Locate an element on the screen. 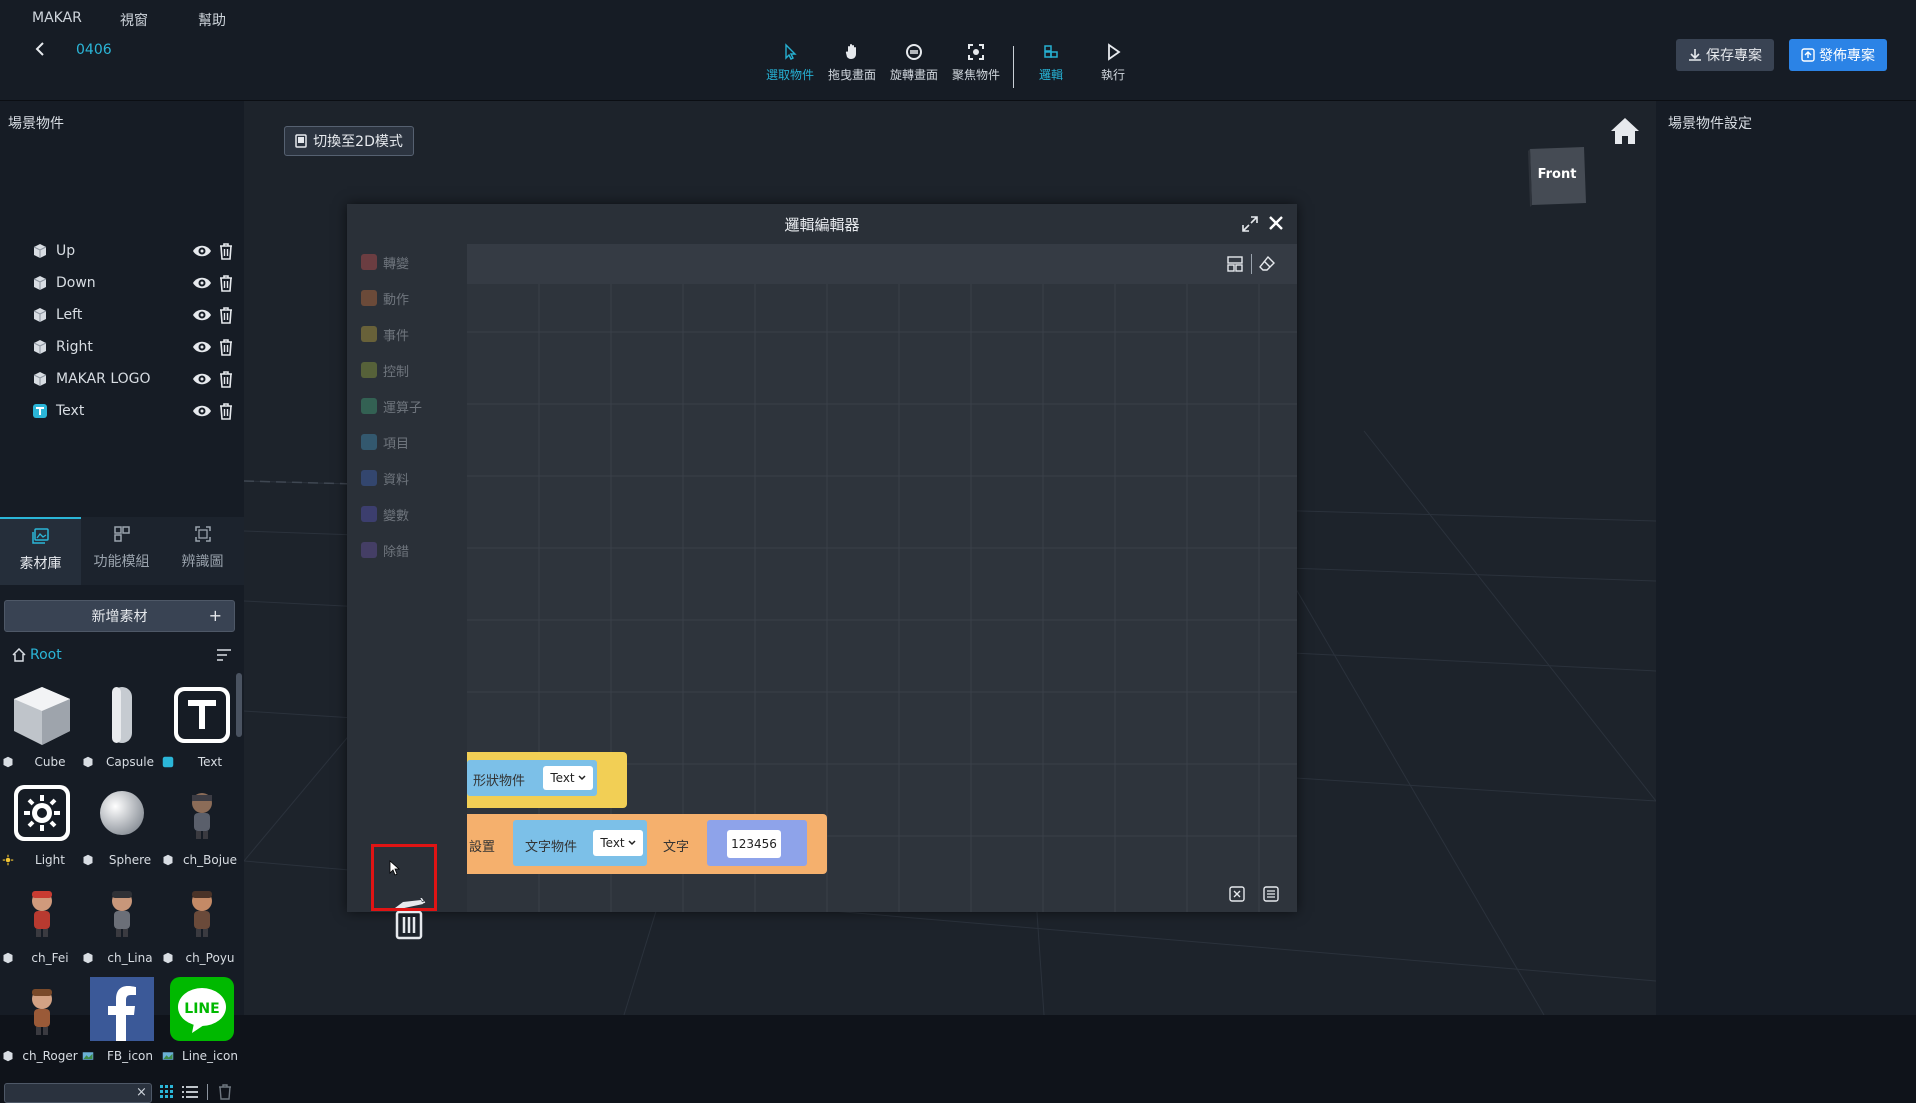 Image resolution: width=1916 pixels, height=1103 pixels. tool-focus: 聚焦物件 is located at coordinates (976, 62).